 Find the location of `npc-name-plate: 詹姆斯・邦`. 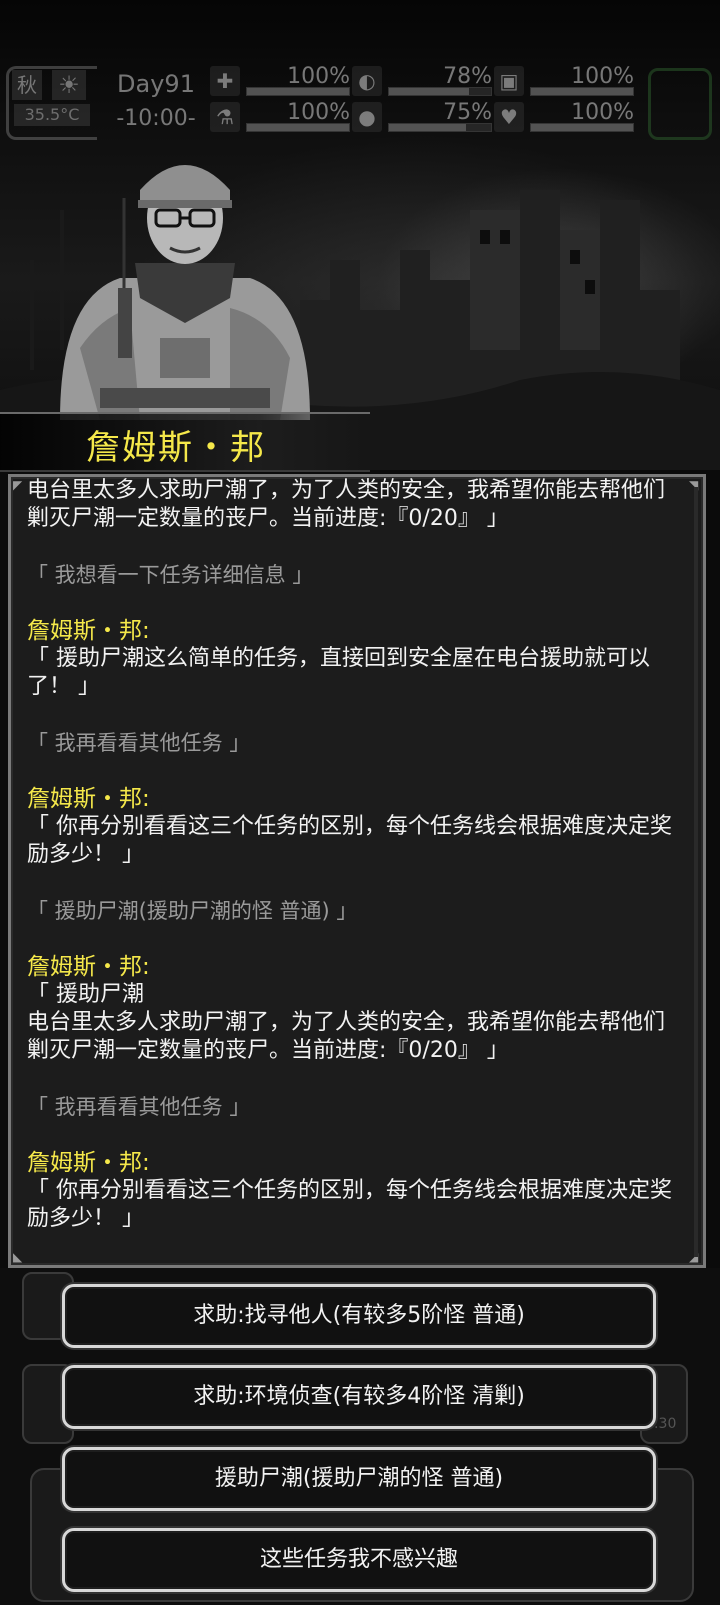

npc-name-plate: 詹姆斯・邦 is located at coordinates (185, 442).